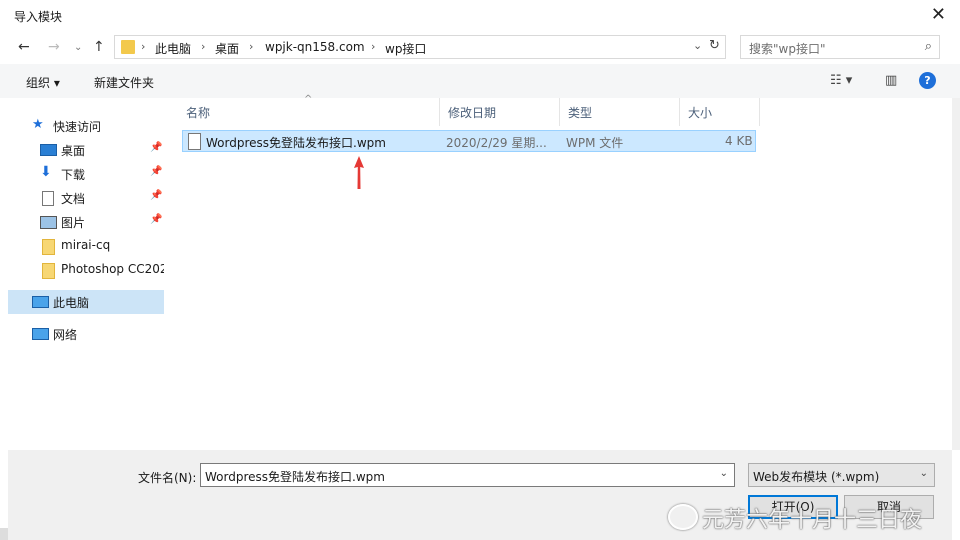 This screenshot has width=960, height=540. I want to click on watermark-text: 元芳六年十月十三日夜, so click(812, 520).